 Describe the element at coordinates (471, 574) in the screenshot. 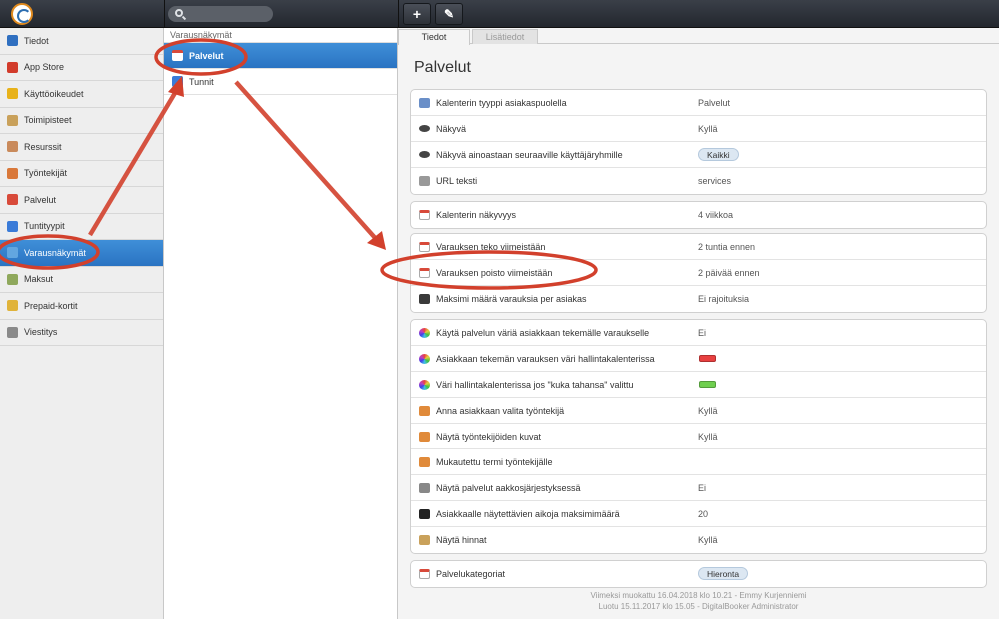

I see `setting-label: Palvelukategoriat` at that location.